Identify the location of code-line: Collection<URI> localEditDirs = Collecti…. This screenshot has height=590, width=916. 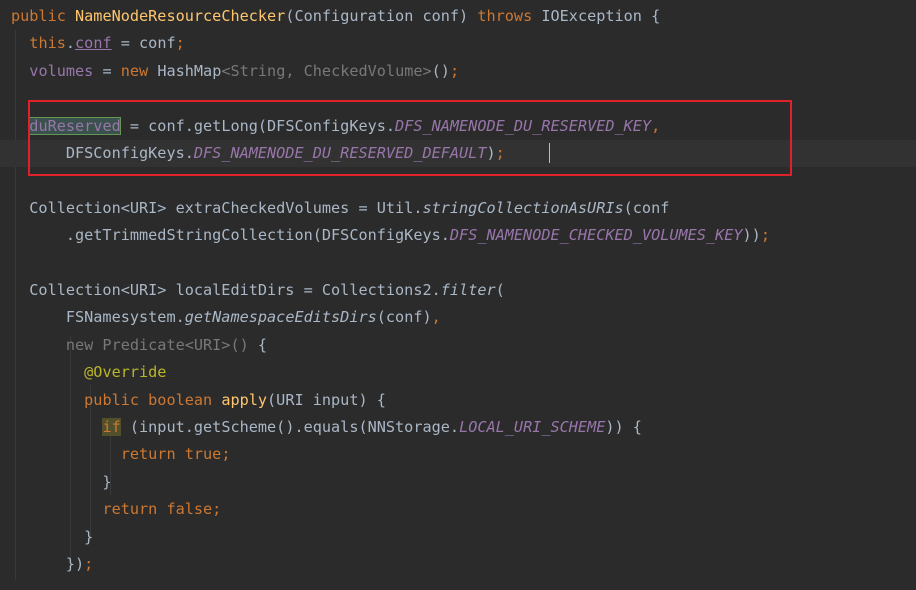
(458, 290).